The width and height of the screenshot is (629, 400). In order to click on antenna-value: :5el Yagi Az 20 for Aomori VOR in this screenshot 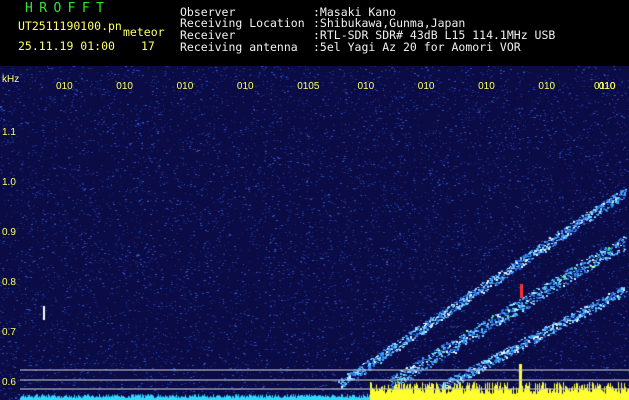, I will do `click(417, 47)`.